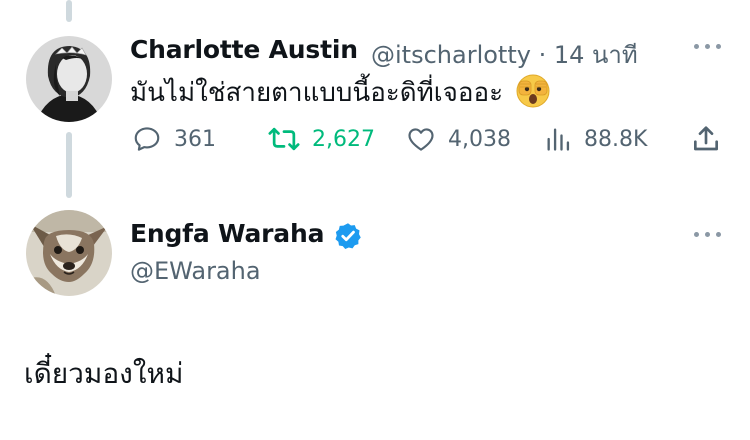 Image resolution: width=750 pixels, height=440 pixels. What do you see at coordinates (147, 139) in the screenshot?
I see `reply-icon` at bounding box center [147, 139].